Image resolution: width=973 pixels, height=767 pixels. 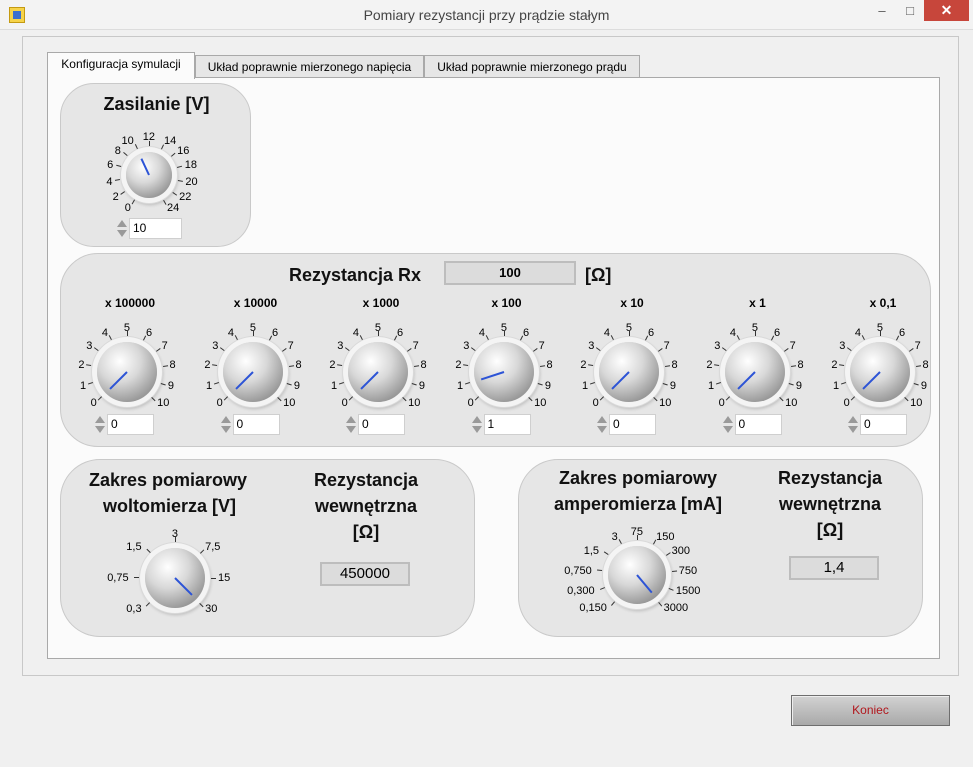 I want to click on knob-tick-label: 7, so click(x=792, y=346).